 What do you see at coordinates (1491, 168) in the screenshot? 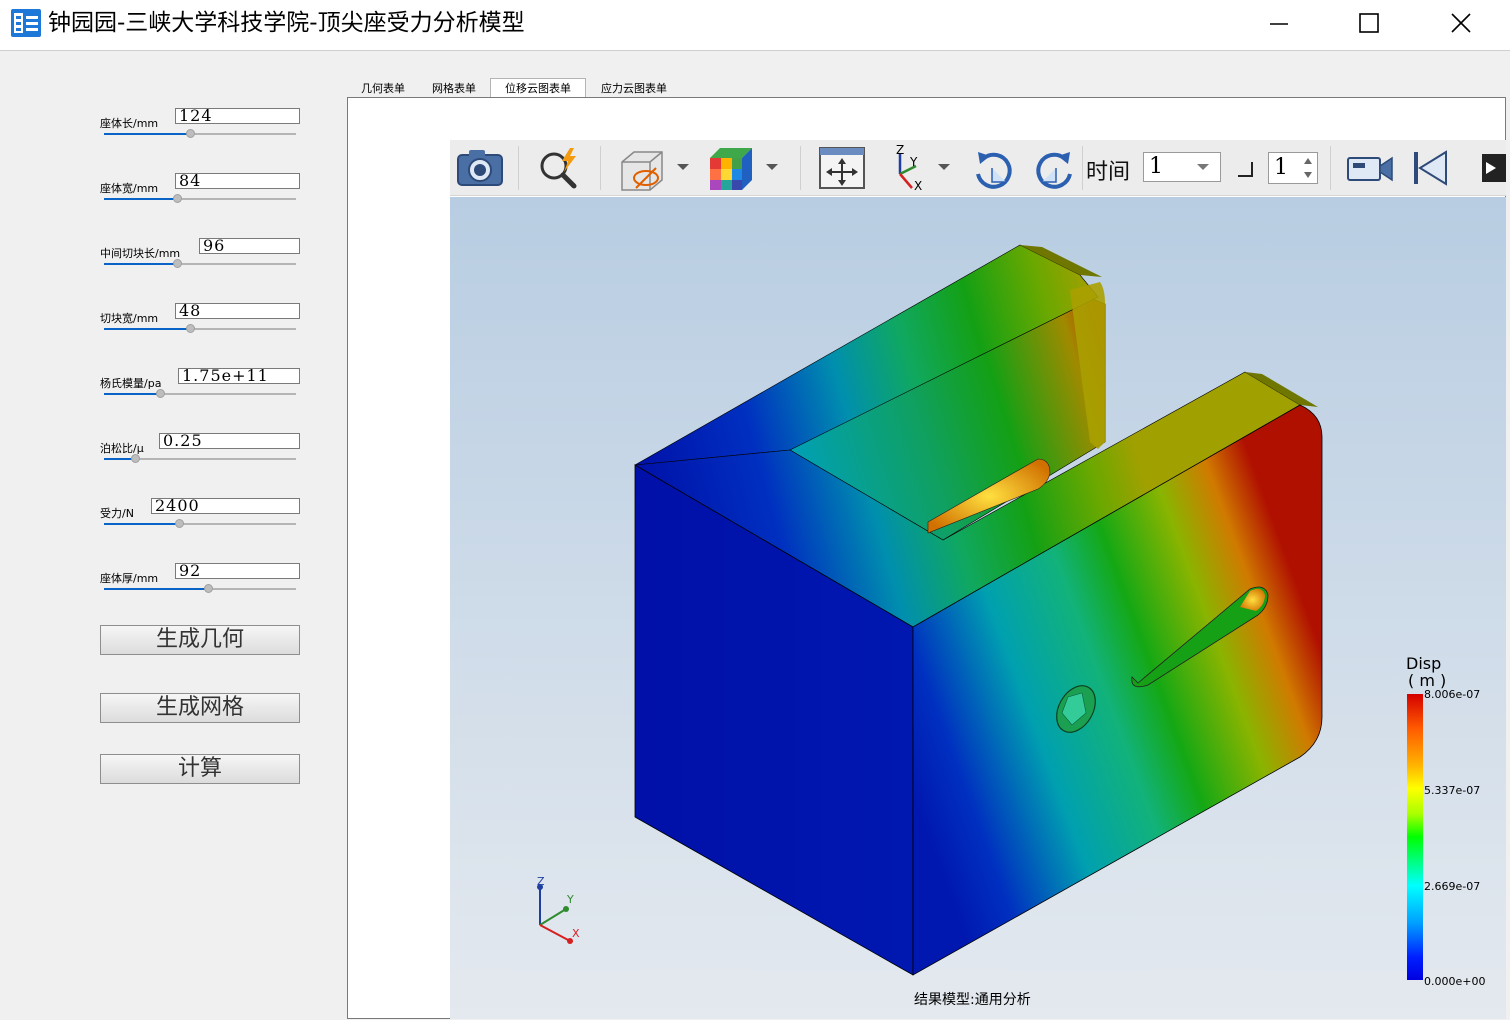
I see `next-icon` at bounding box center [1491, 168].